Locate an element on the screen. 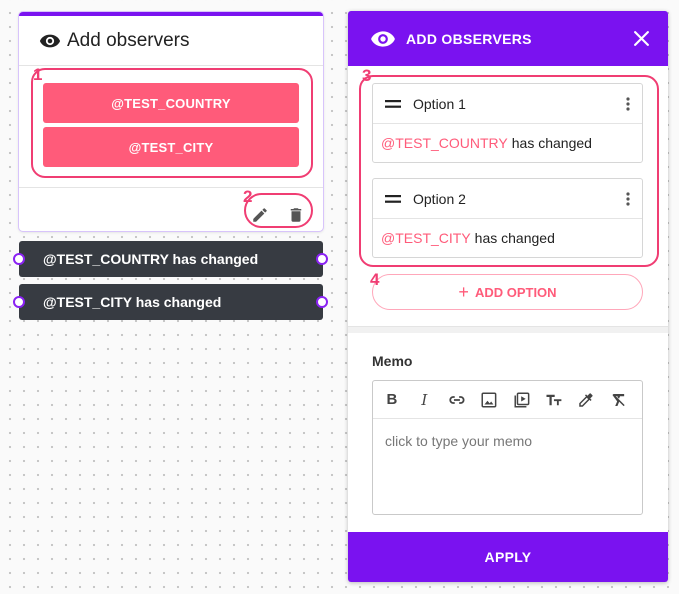  panel-title: ADD OBSERVERS is located at coordinates (469, 38).